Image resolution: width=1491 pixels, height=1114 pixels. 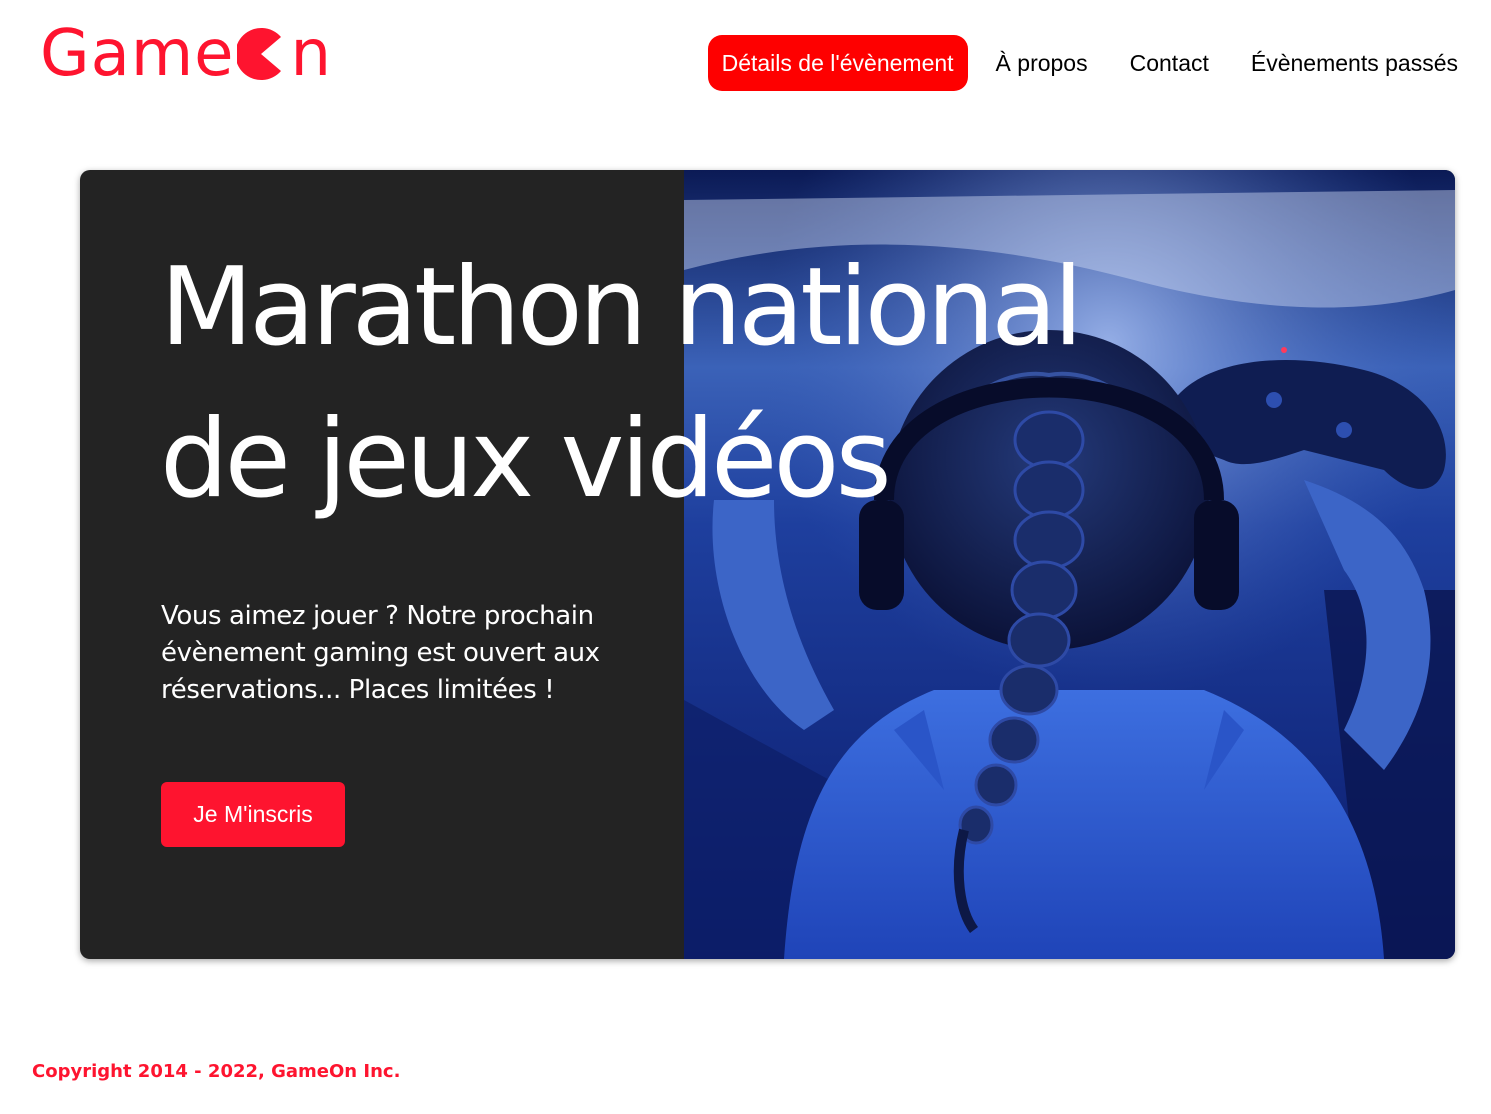 What do you see at coordinates (1169, 63) in the screenshot?
I see `nav-contact: Contact` at bounding box center [1169, 63].